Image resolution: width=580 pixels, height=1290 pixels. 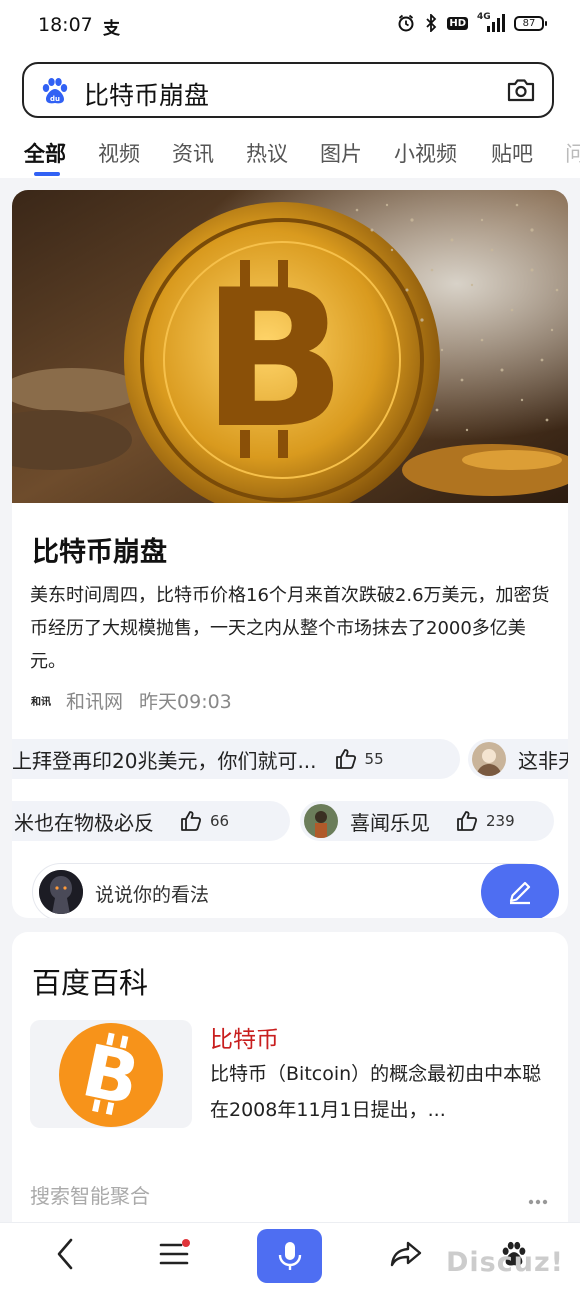 What do you see at coordinates (90, 981) in the screenshot?
I see `baike-header: 百度百科` at bounding box center [90, 981].